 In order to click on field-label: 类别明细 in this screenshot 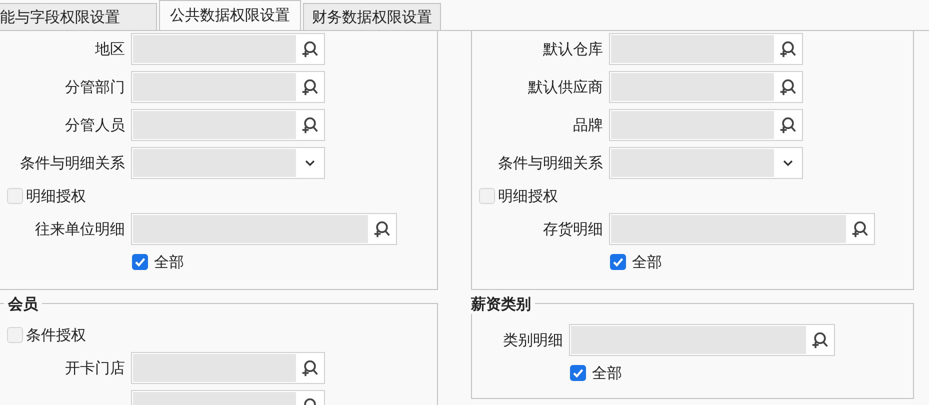, I will do `click(533, 340)`.